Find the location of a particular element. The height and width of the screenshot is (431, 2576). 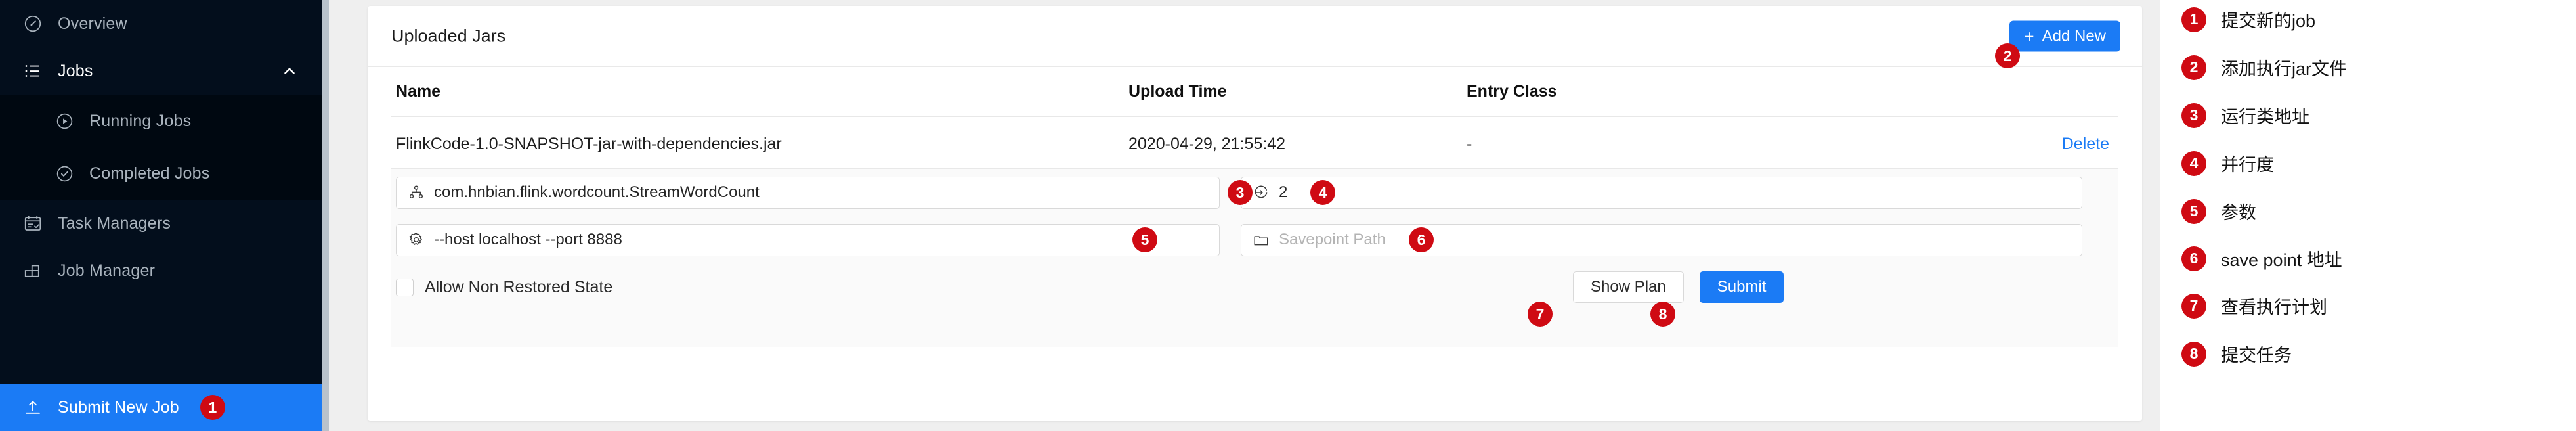

sidebar-item-label: Completed Jobs is located at coordinates (149, 173).